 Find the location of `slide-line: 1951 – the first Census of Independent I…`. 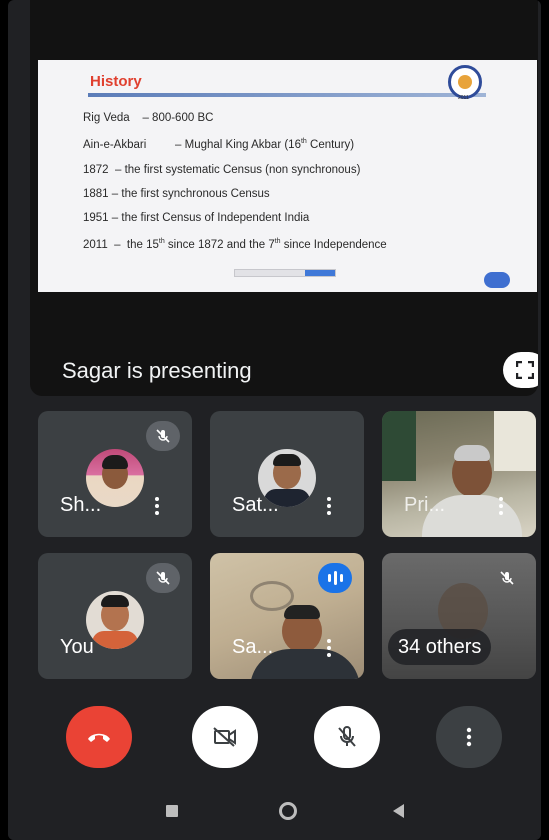

slide-line: 1951 – the first Census of Independent I… is located at coordinates (196, 218).